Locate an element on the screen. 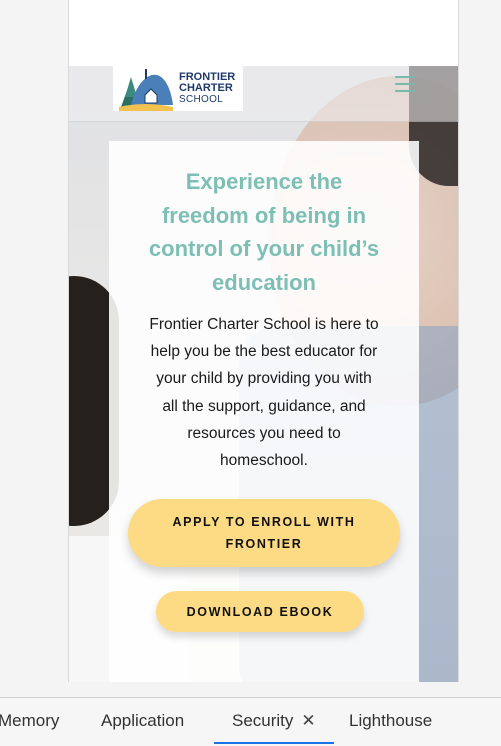  logo-line-2: CHARTER is located at coordinates (206, 88).